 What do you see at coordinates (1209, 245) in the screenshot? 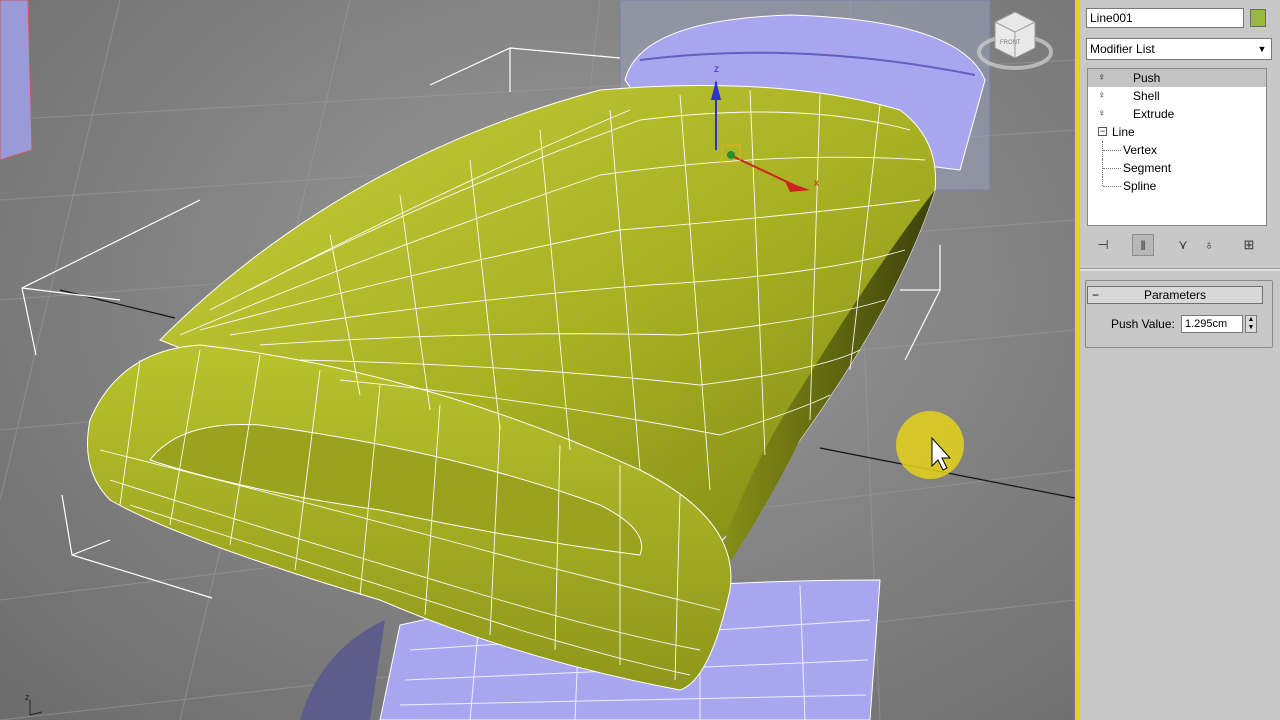
I see `remove-modifier-icon: ♁` at bounding box center [1209, 245].